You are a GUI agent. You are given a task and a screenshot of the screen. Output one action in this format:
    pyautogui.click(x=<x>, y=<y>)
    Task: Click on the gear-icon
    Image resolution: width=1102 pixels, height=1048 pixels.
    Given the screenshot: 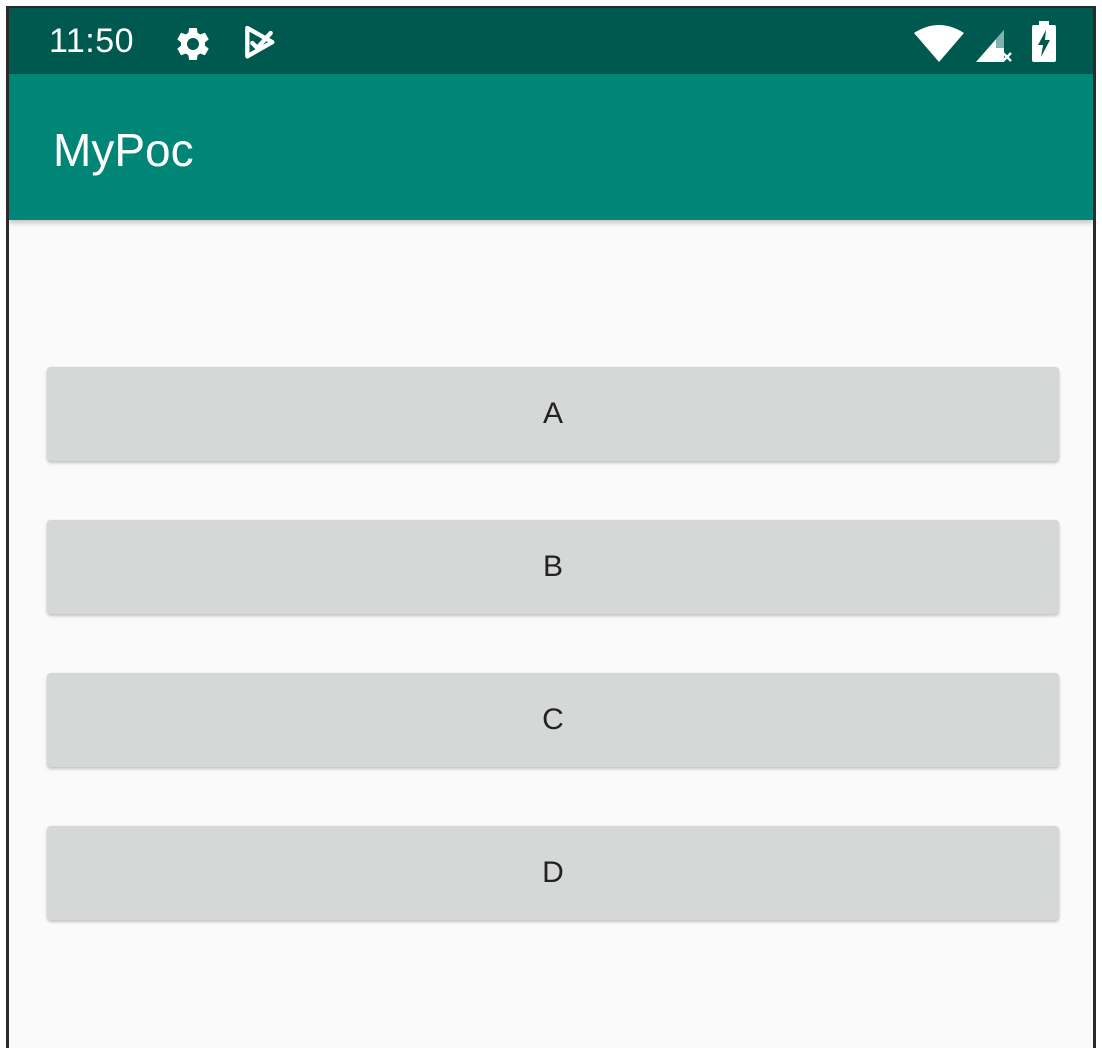 What is the action you would take?
    pyautogui.click(x=193, y=43)
    